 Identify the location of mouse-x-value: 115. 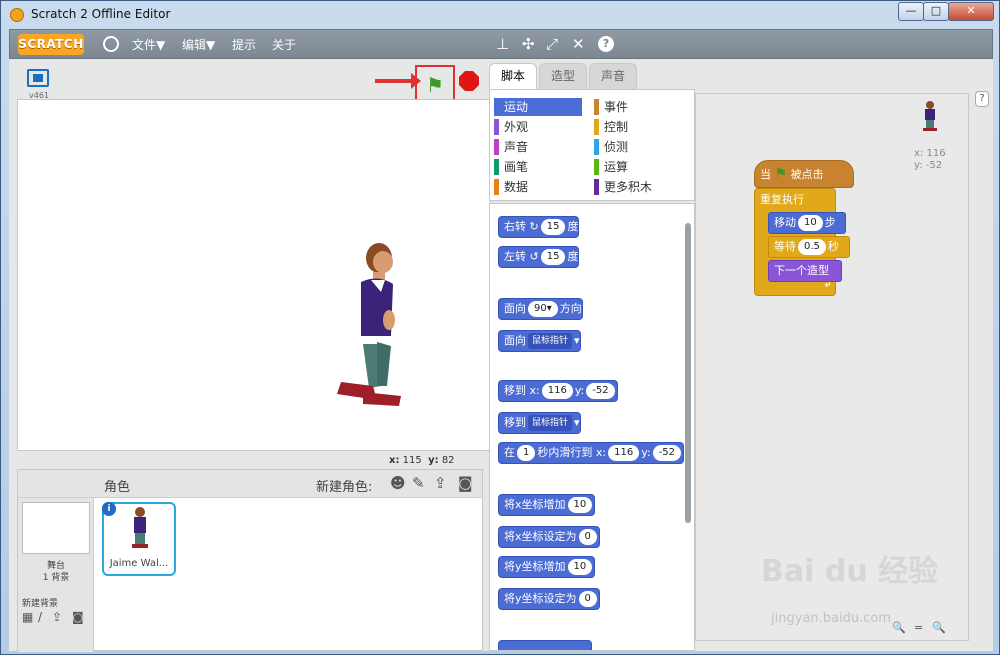
(412, 460).